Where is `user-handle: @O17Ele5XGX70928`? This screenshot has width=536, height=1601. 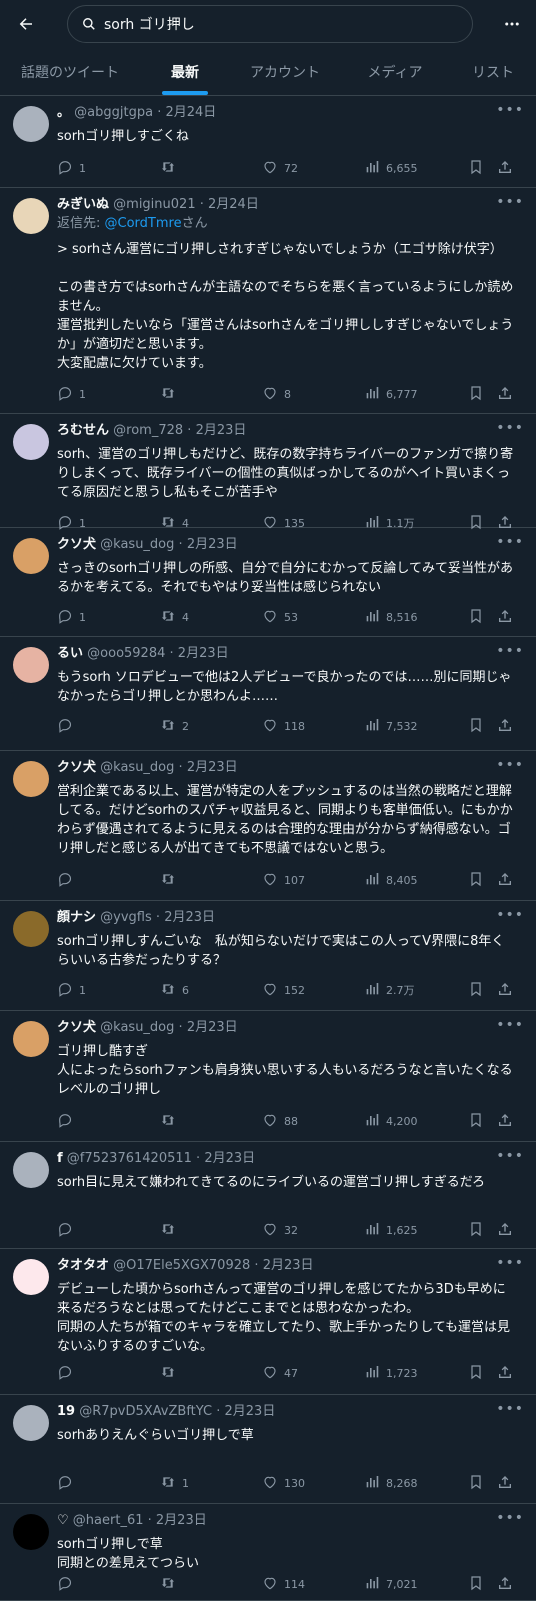 user-handle: @O17Ele5XGX70928 is located at coordinates (181, 1265).